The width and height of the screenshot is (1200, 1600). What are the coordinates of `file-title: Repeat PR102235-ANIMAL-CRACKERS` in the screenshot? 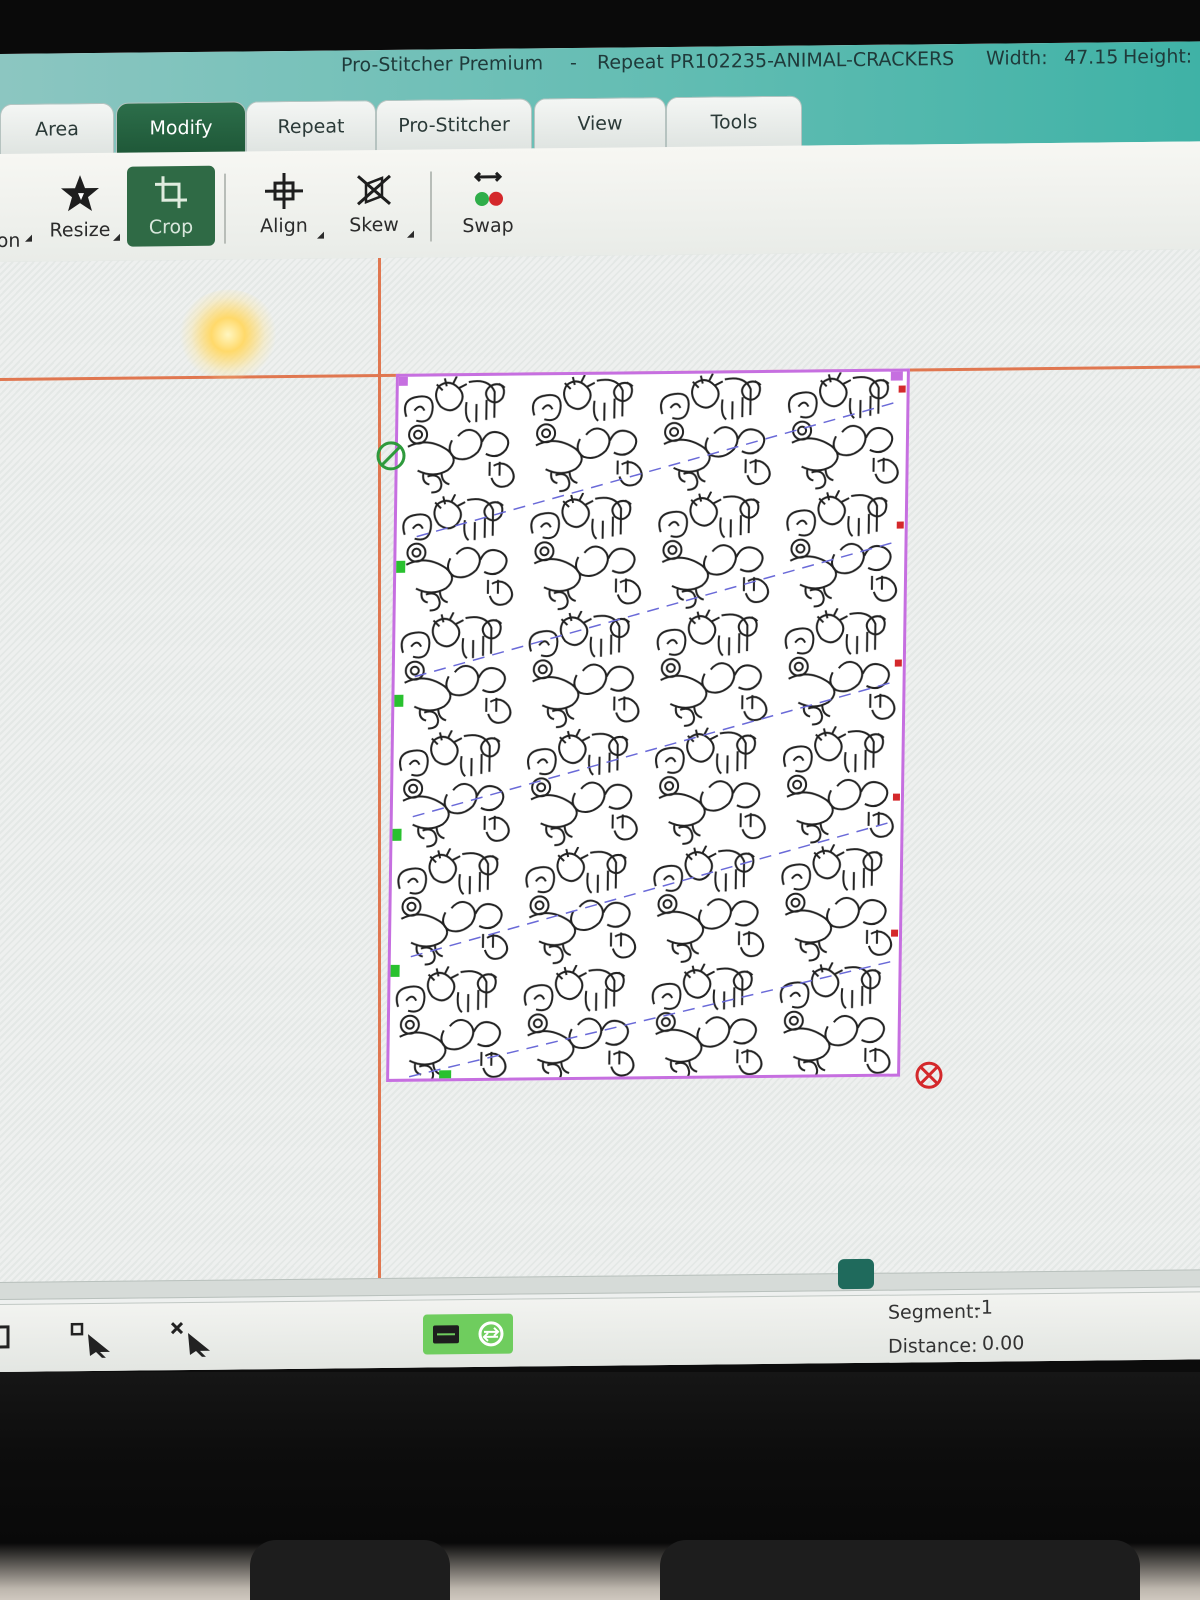 It's located at (776, 61).